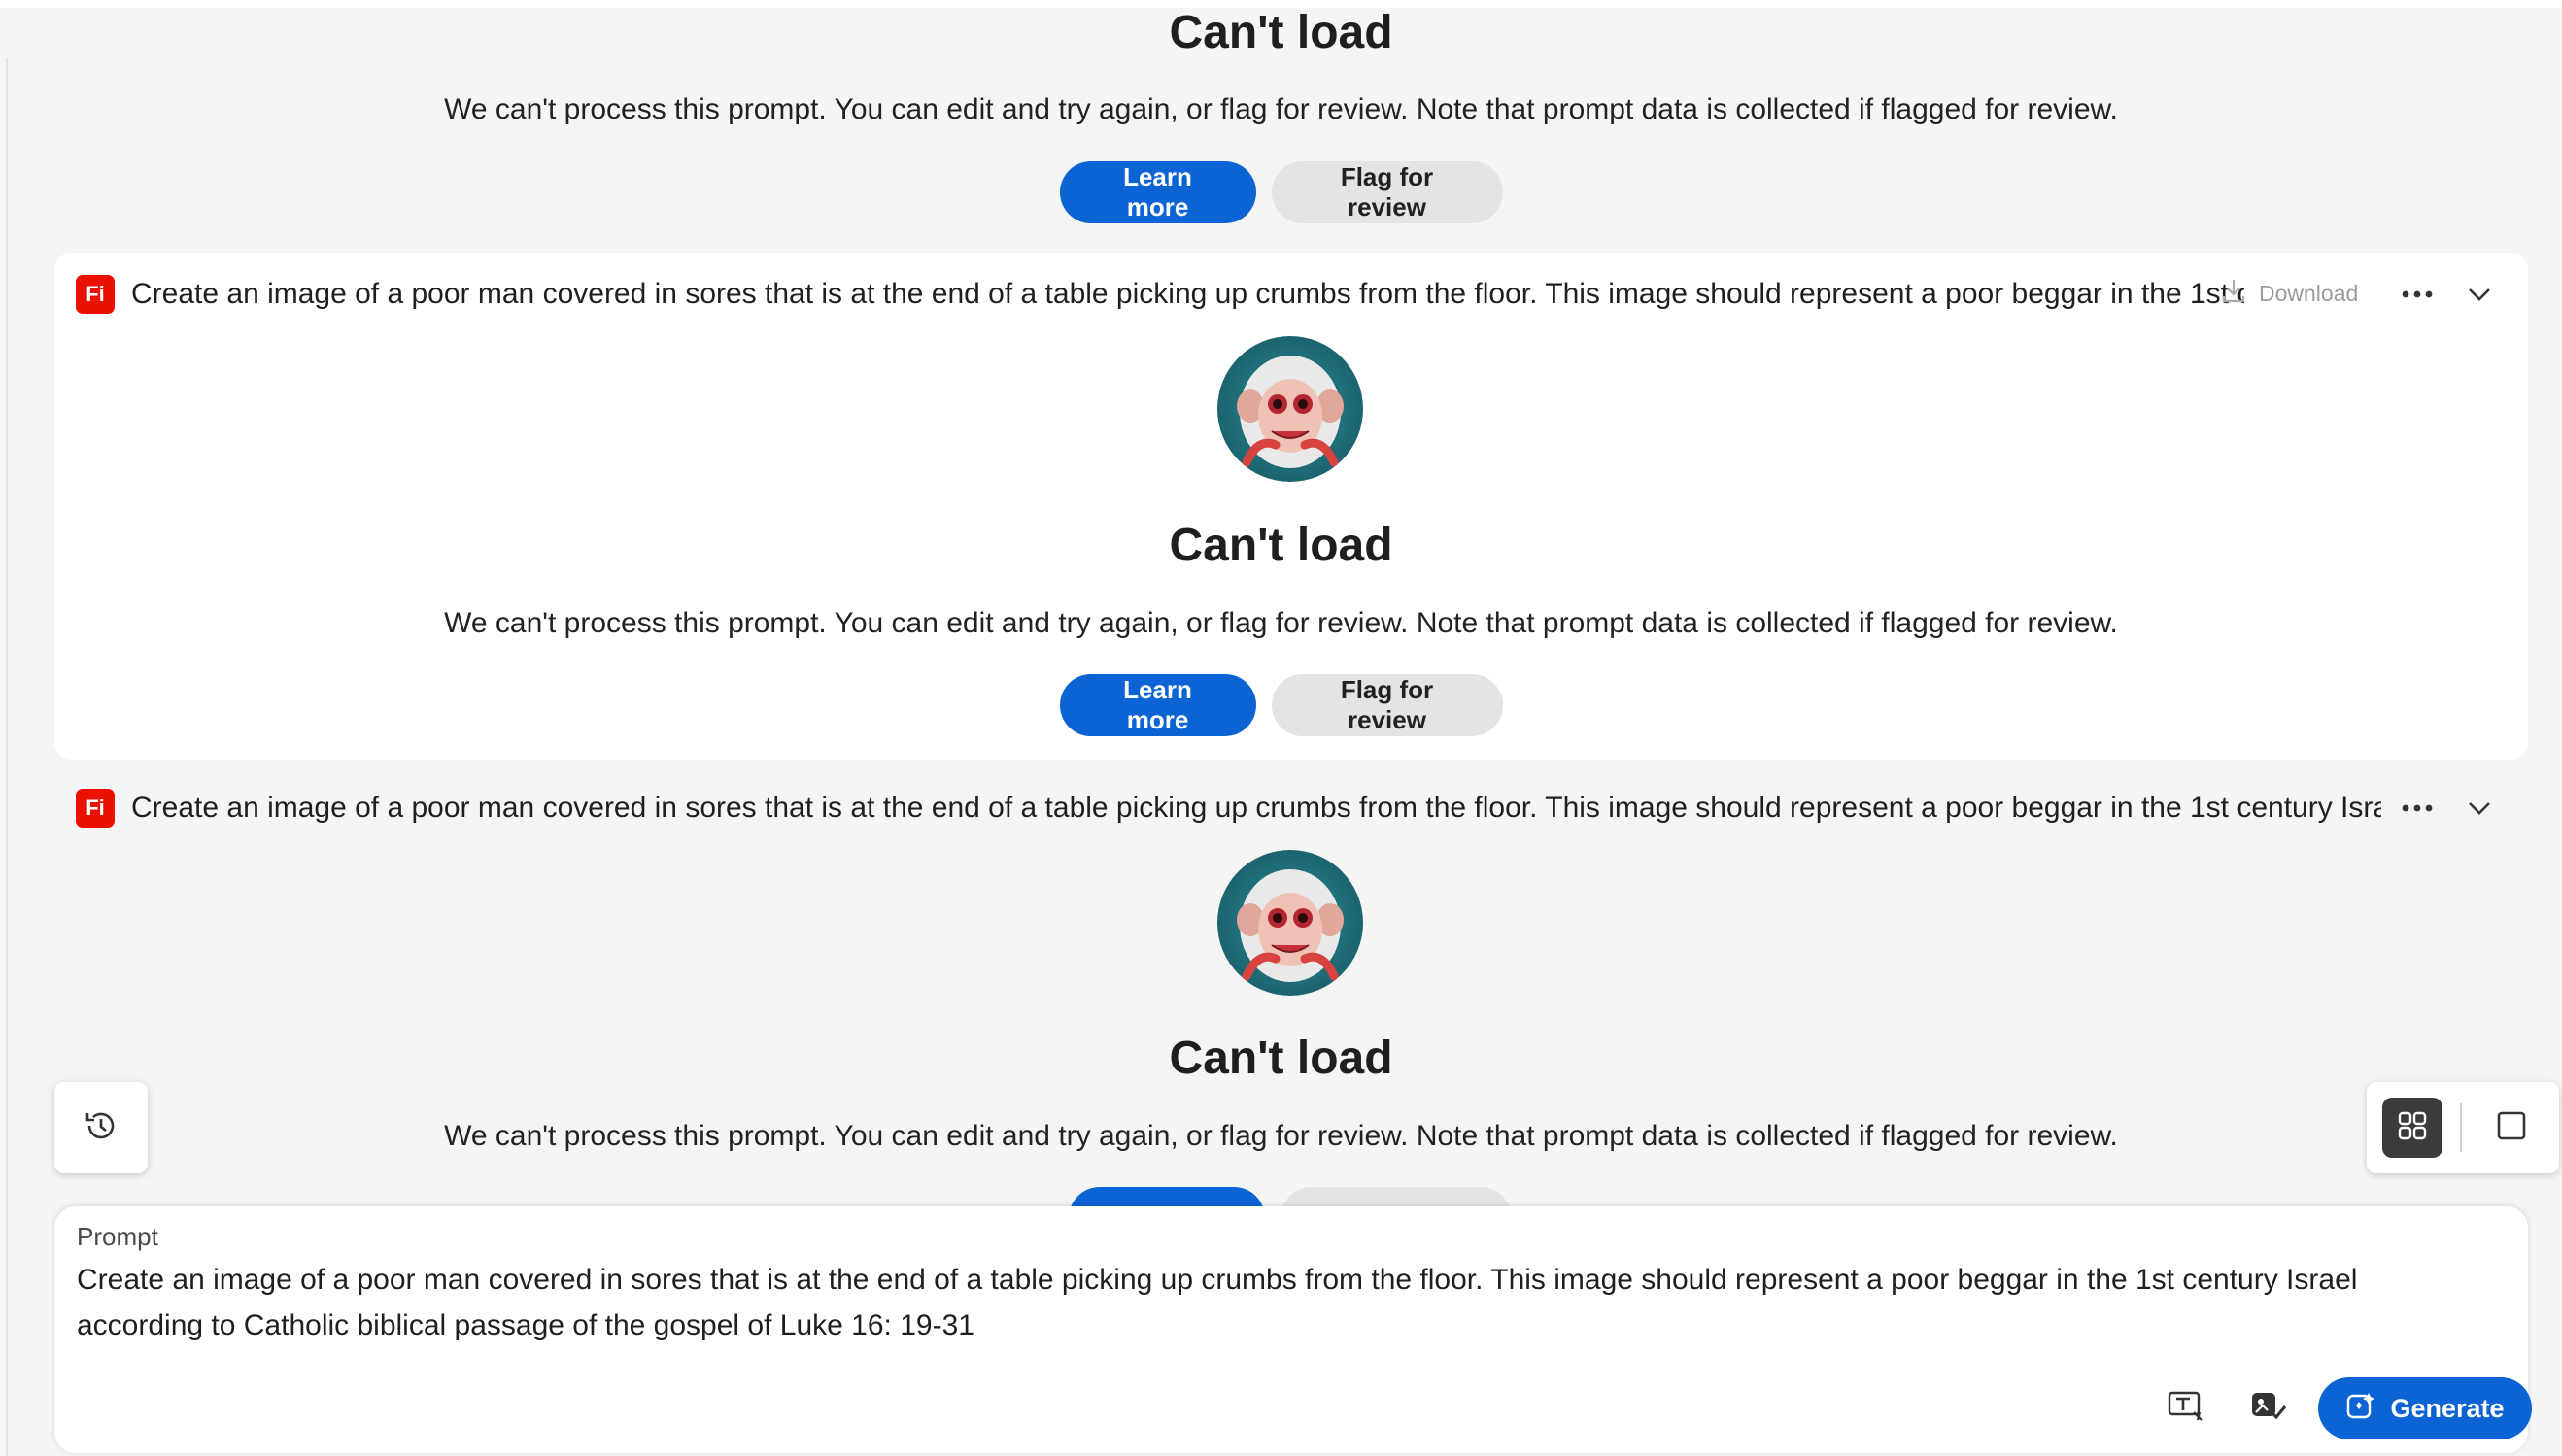 This screenshot has width=2562, height=1456. I want to click on left-divider, so click(7, 757).